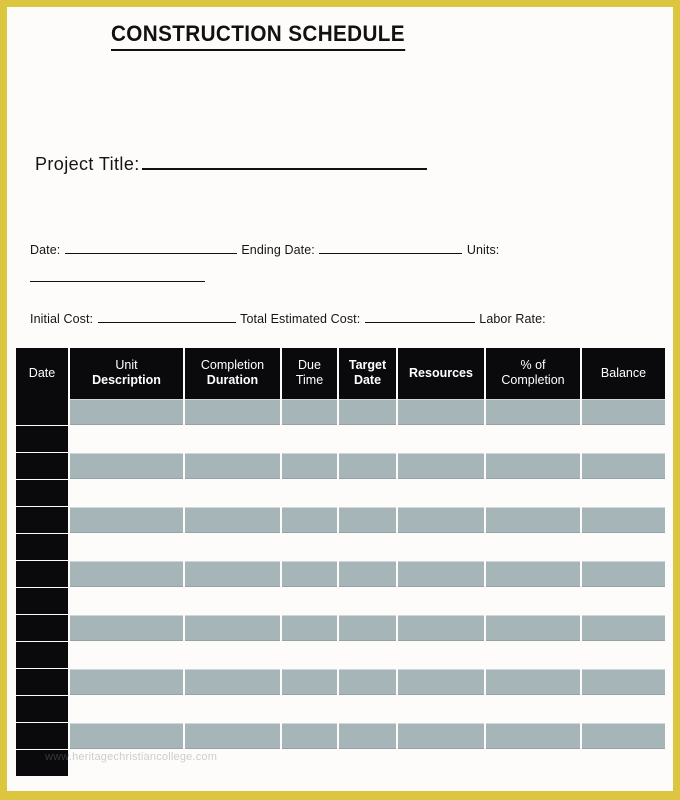  Describe the element at coordinates (150, 253) in the screenshot. I see `date-input` at that location.